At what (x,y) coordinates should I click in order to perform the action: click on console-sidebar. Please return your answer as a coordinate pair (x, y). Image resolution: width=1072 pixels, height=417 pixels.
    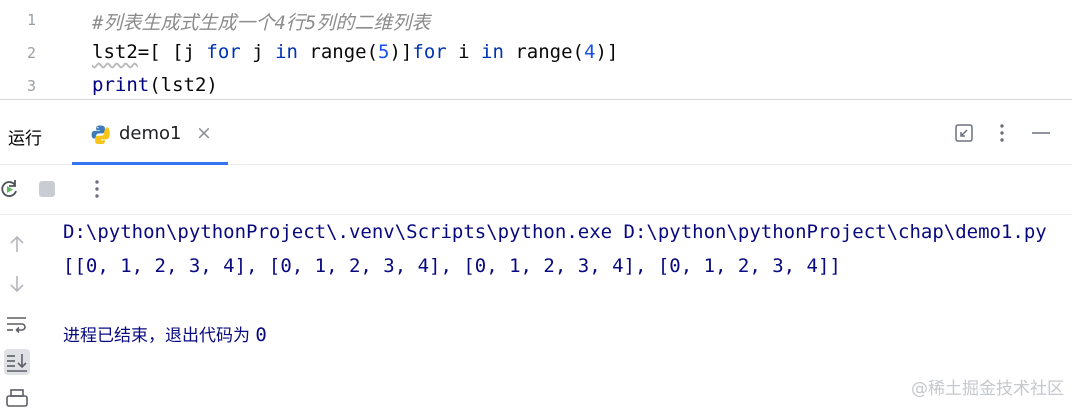
    Looking at the image, I should click on (20, 311).